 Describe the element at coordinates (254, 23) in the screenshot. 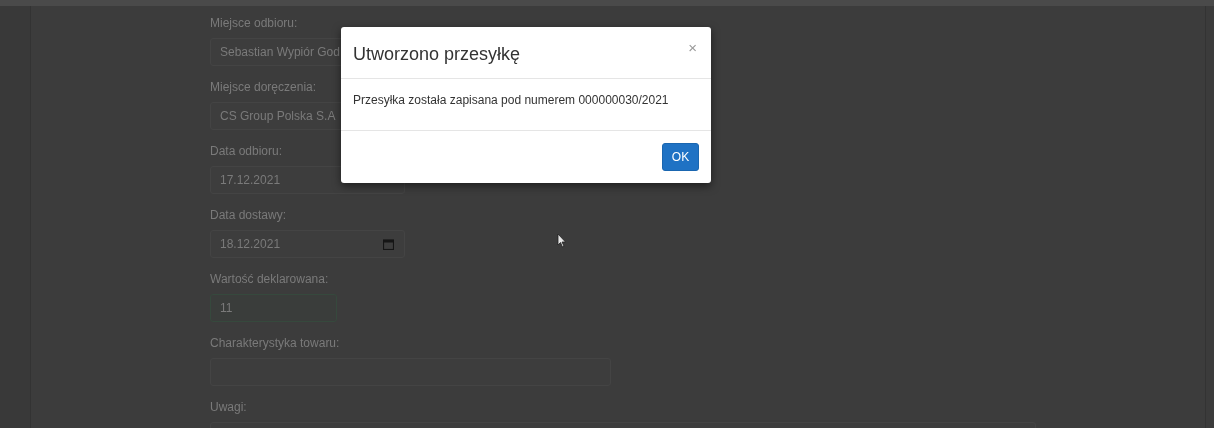

I see `field-label: Miejsce odbioru:` at that location.